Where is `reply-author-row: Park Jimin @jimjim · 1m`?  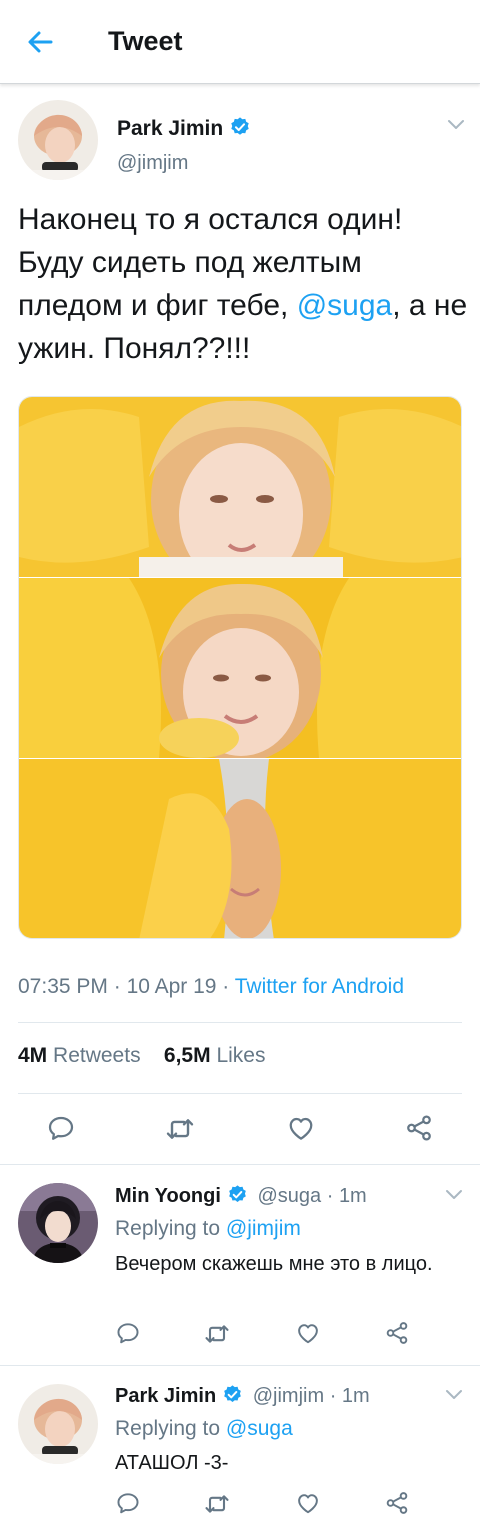
reply-author-row: Park Jimin @jimjim · 1m is located at coordinates (242, 1396).